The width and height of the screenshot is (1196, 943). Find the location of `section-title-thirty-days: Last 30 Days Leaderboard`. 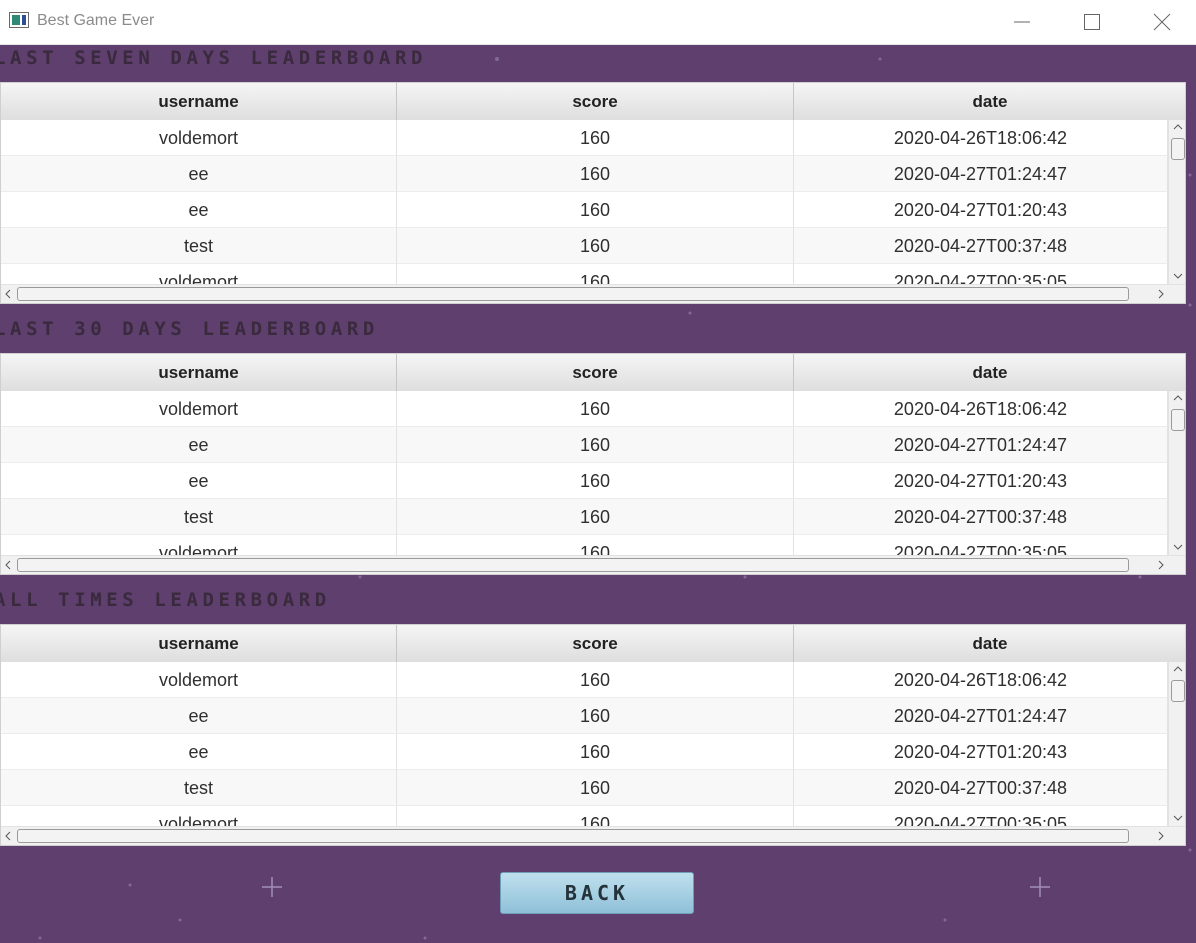

section-title-thirty-days: Last 30 Days Leaderboard is located at coordinates (189, 329).